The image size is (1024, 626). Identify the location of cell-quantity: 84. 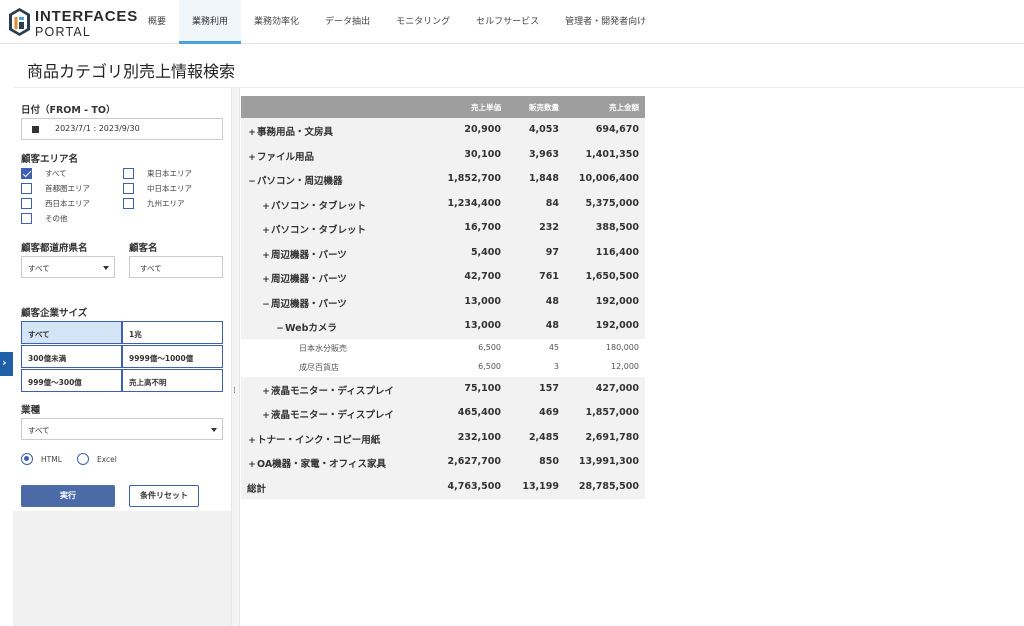
(552, 203).